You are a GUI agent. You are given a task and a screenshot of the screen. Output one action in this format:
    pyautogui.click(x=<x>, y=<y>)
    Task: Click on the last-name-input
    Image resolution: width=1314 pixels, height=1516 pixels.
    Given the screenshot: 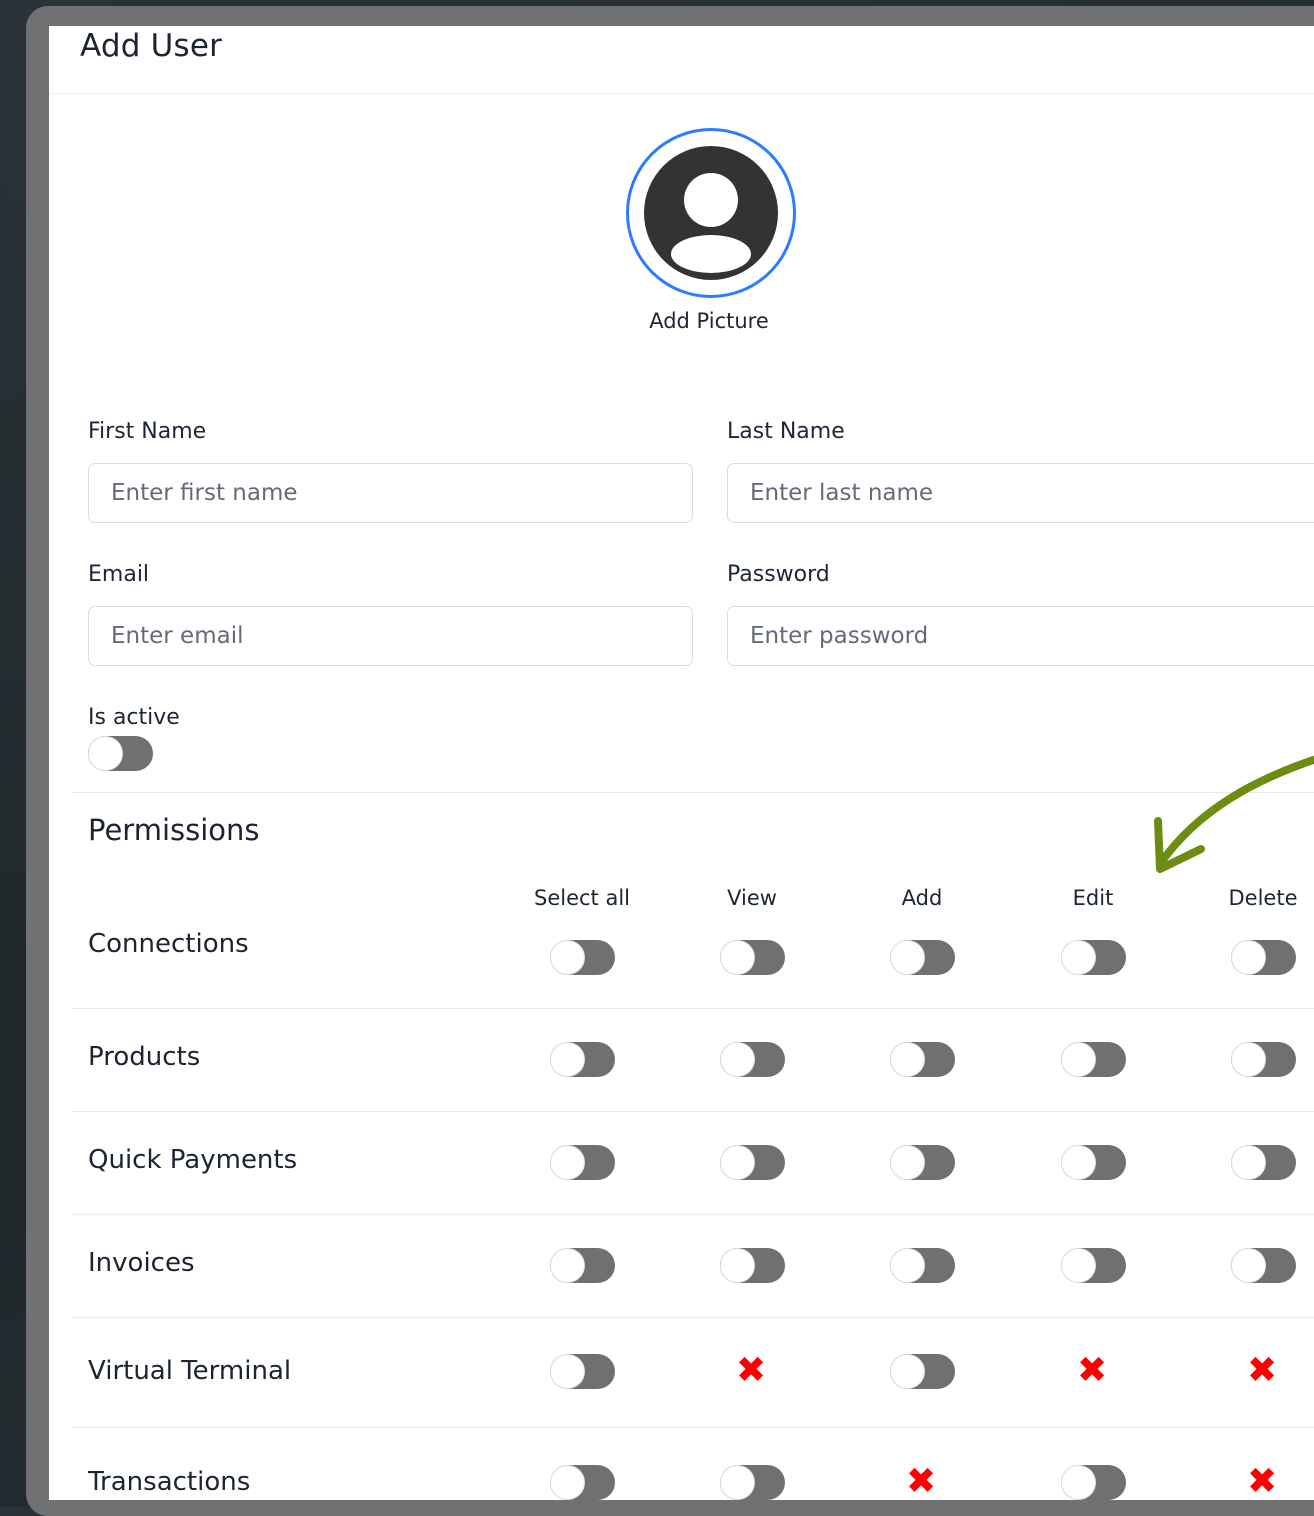 What is the action you would take?
    pyautogui.click(x=1020, y=493)
    